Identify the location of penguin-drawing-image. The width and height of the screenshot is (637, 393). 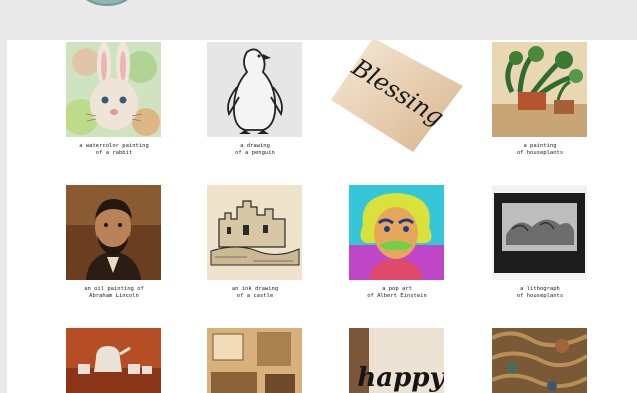
(254, 89).